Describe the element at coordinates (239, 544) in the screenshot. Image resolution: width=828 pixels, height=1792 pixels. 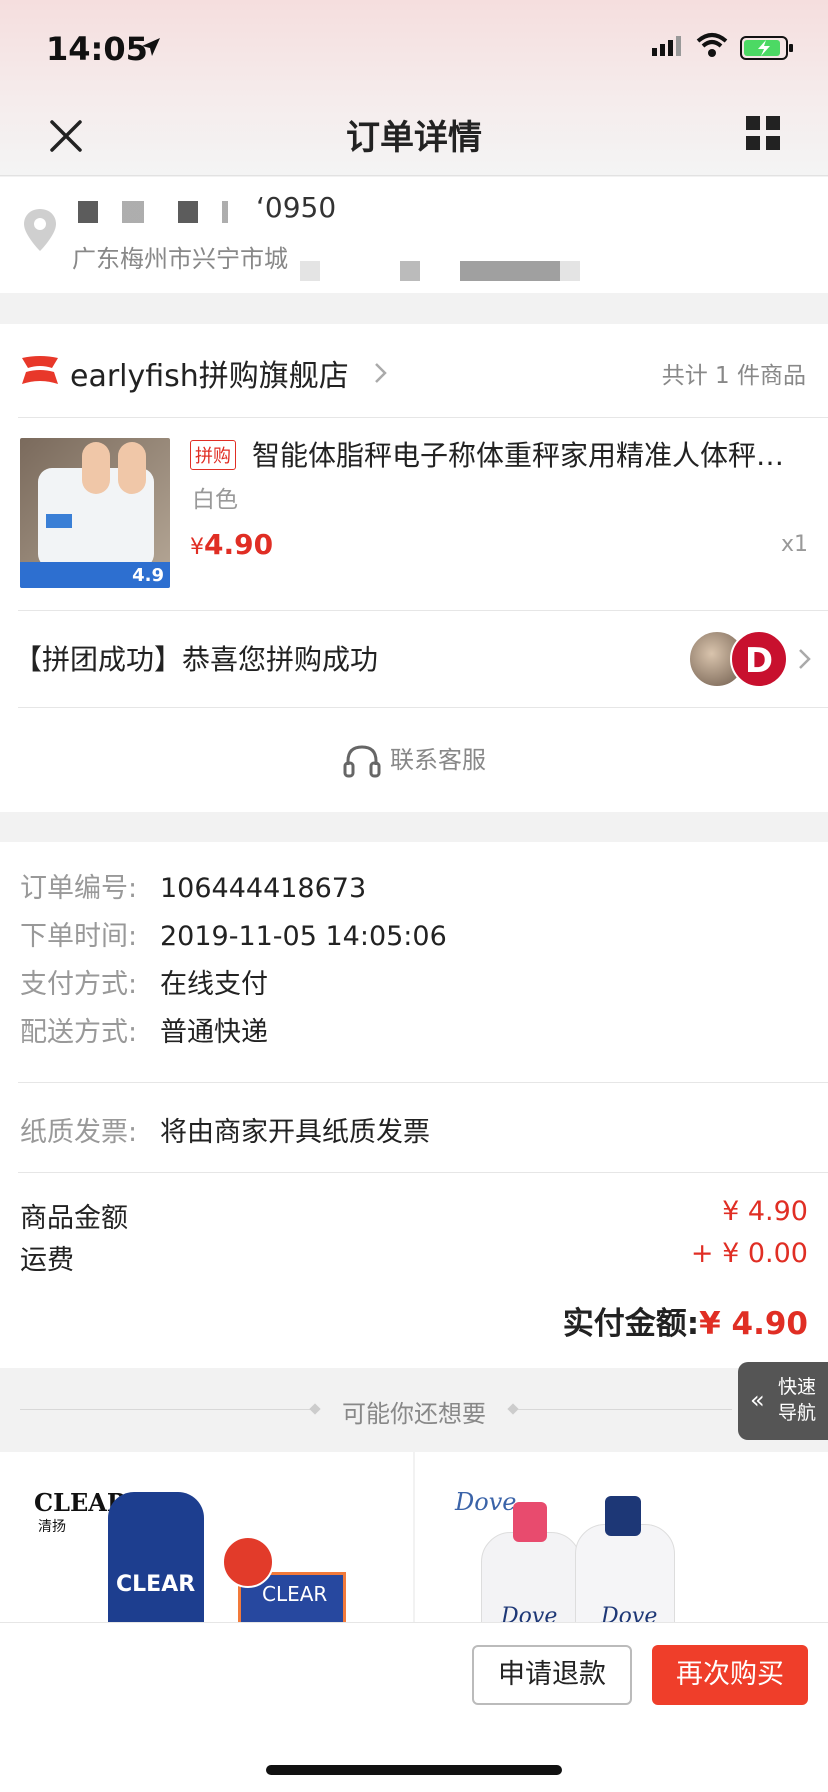
I see `price-value: 4.90` at that location.